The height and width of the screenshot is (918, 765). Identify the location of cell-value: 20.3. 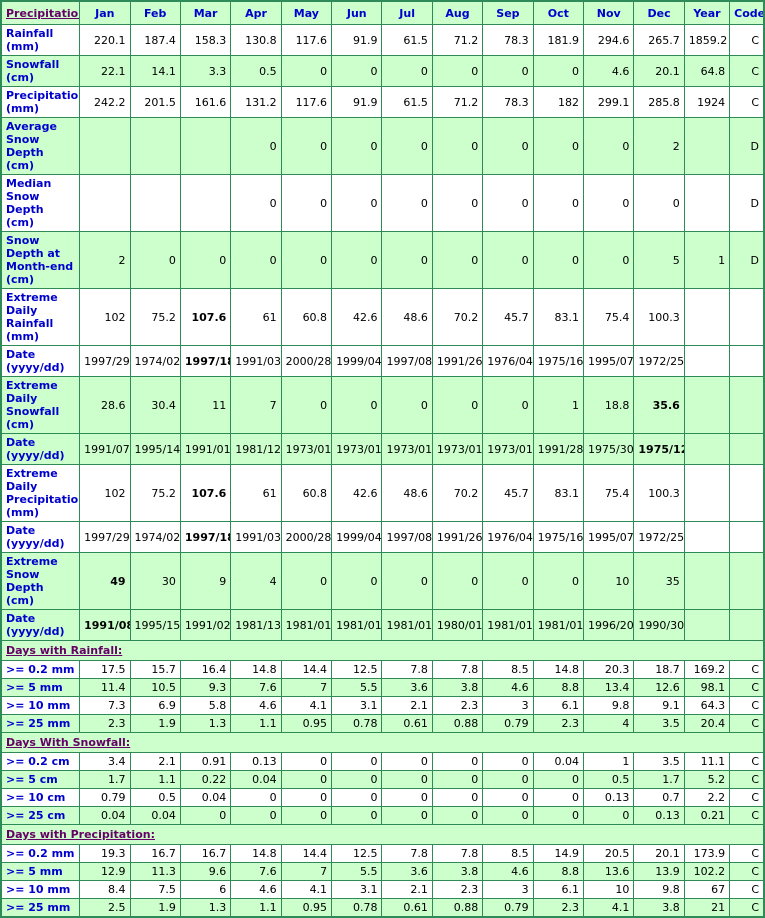
(609, 669).